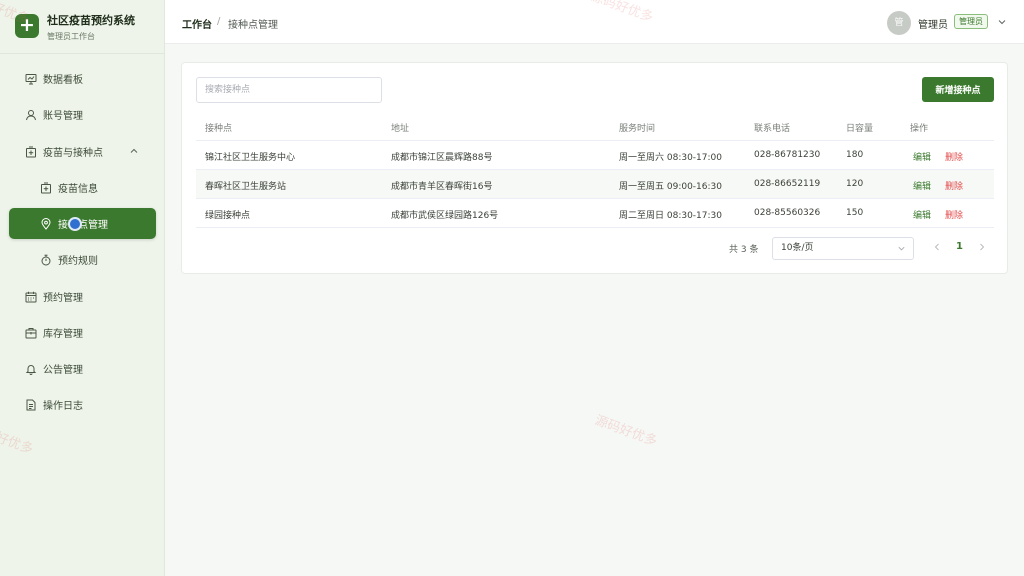  I want to click on sidebar-item-site-management: 接种点管理, so click(82, 223).